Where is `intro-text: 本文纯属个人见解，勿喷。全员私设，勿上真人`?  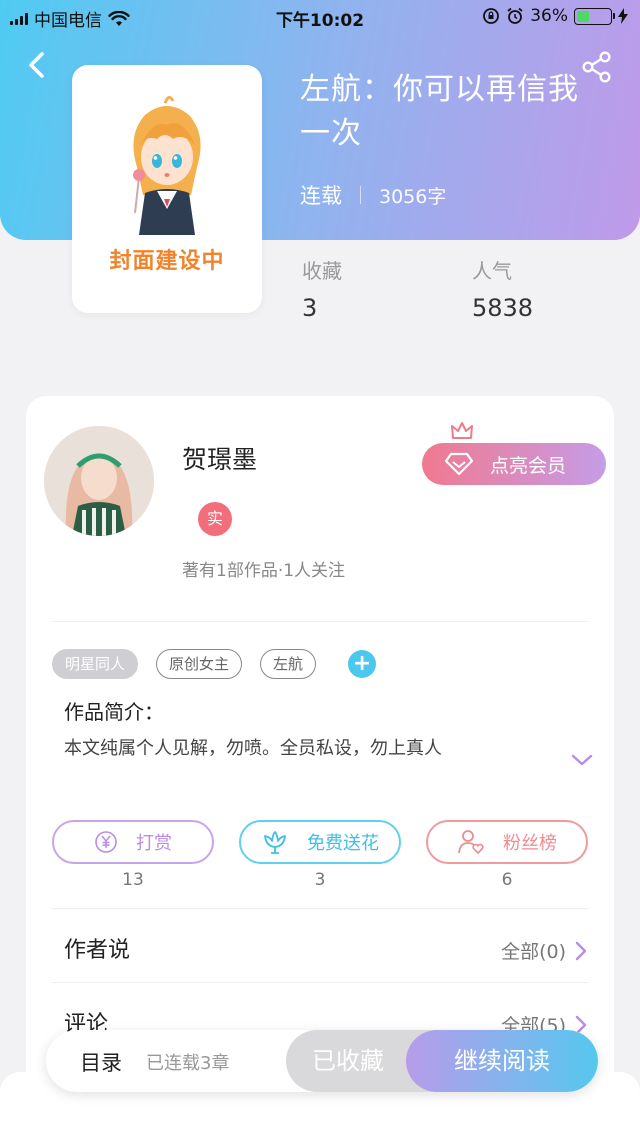
intro-text: 本文纯属个人见解，勿喷。全员私设，勿上真人 is located at coordinates (253, 748).